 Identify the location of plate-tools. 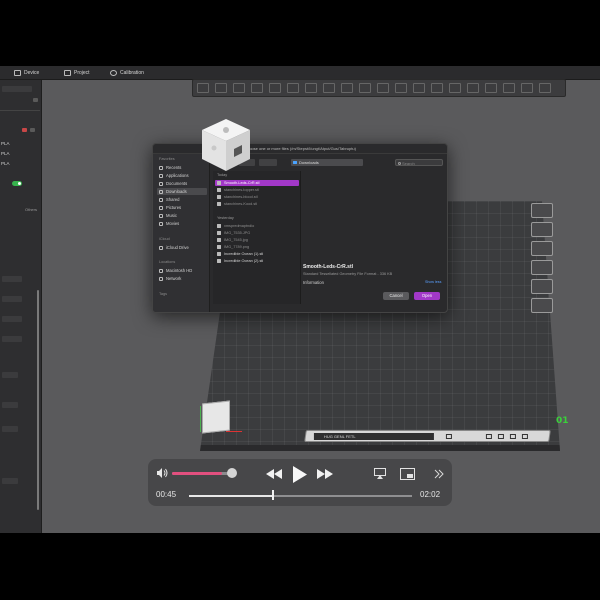
(543, 265).